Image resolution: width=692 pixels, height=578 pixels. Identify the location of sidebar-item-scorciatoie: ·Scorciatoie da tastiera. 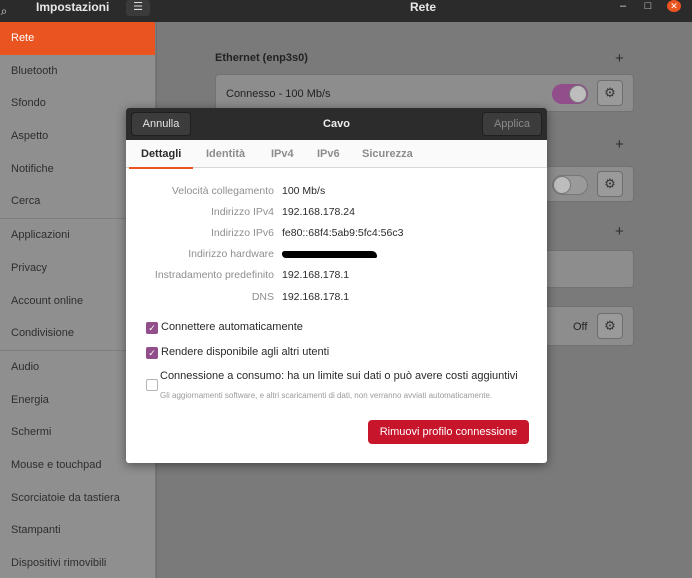
(77, 498).